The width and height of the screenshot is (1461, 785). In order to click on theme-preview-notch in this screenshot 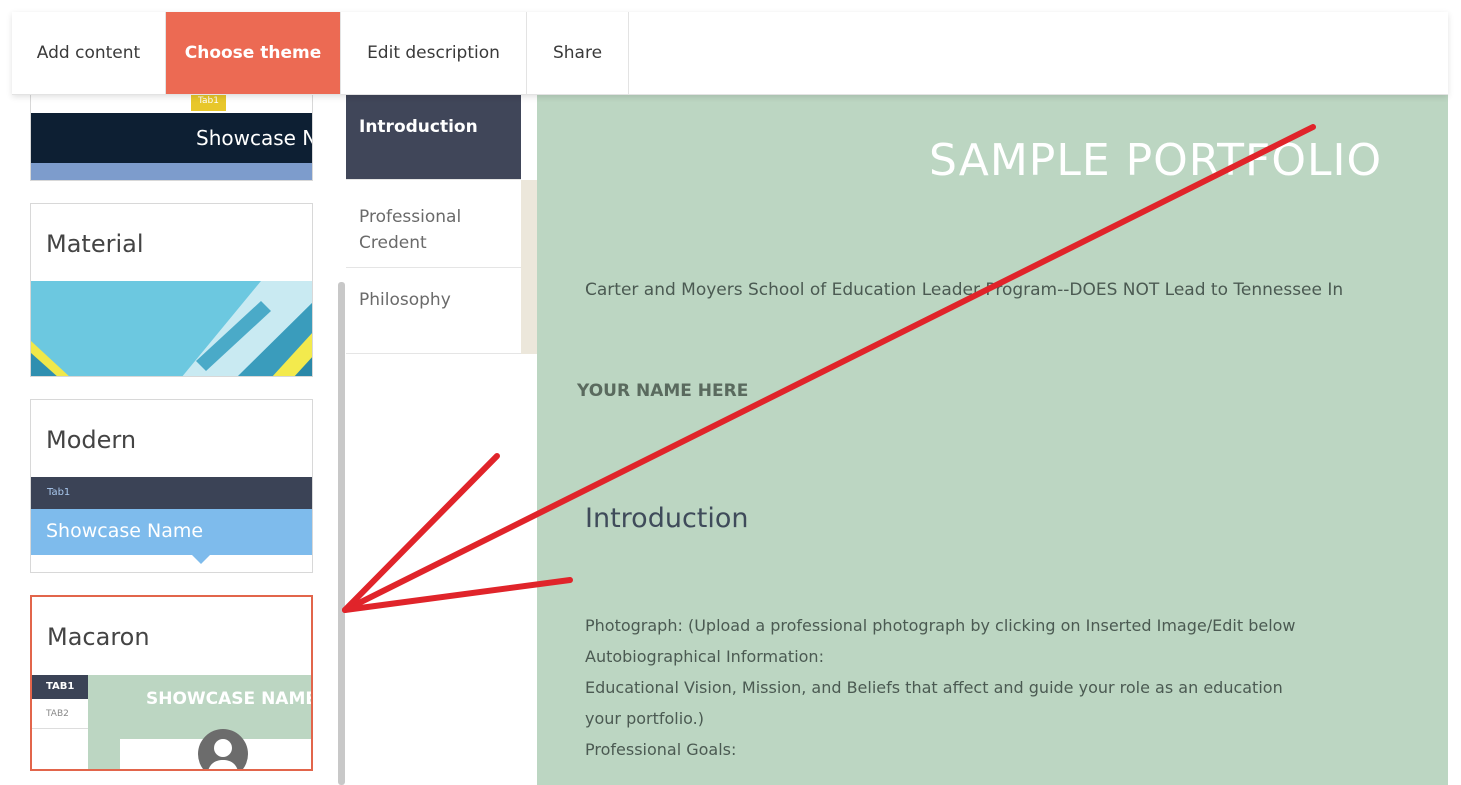, I will do `click(201, 559)`.